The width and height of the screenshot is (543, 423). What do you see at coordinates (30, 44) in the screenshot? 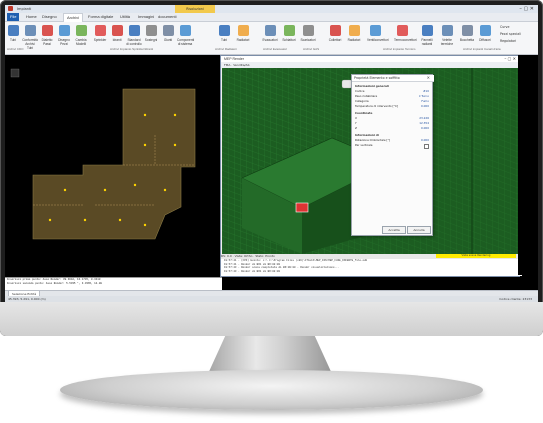
I see `ribbon-button-label: Conformità Archivi Tubi` at bounding box center [30, 44].